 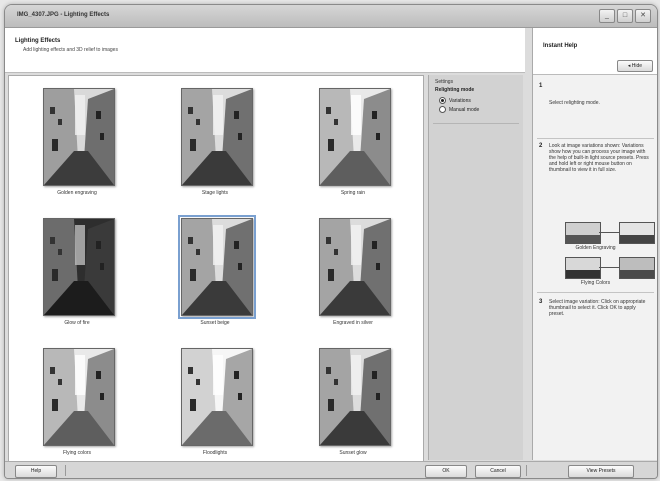 What do you see at coordinates (63, 15) in the screenshot?
I see `window-title: IMG_4307.JPG - Lighting Effects` at bounding box center [63, 15].